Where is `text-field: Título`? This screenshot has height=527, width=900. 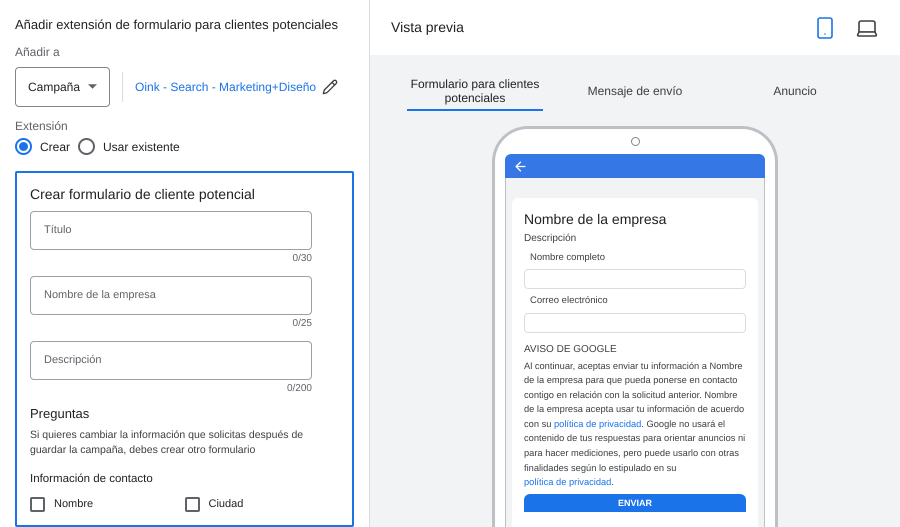 text-field: Título is located at coordinates (171, 230).